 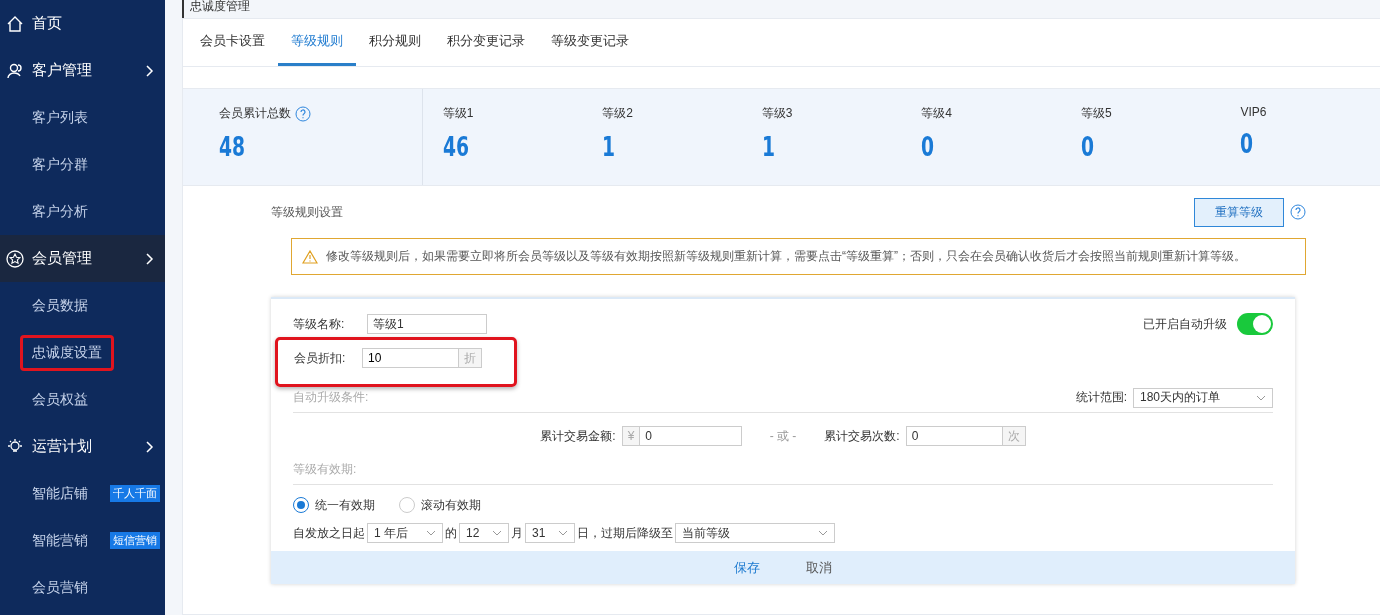 What do you see at coordinates (517, 533) in the screenshot?
I see `expiry-text: 月` at bounding box center [517, 533].